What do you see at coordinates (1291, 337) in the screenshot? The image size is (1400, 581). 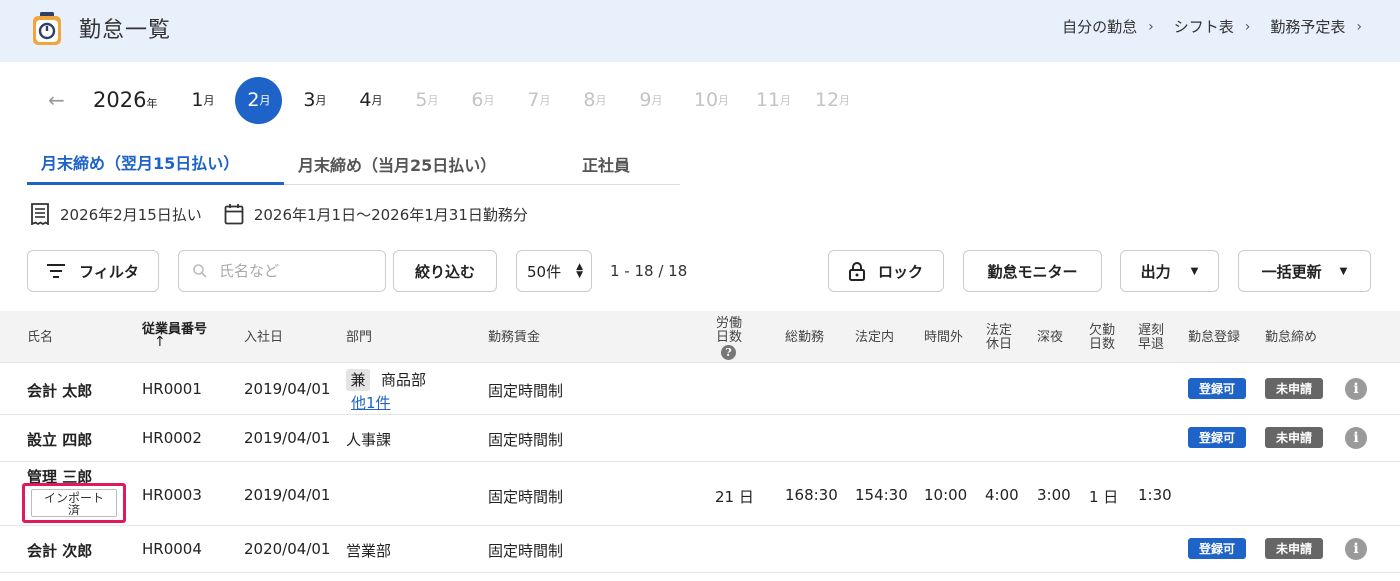 I see `col-attendance-closing: 勤怠締め` at bounding box center [1291, 337].